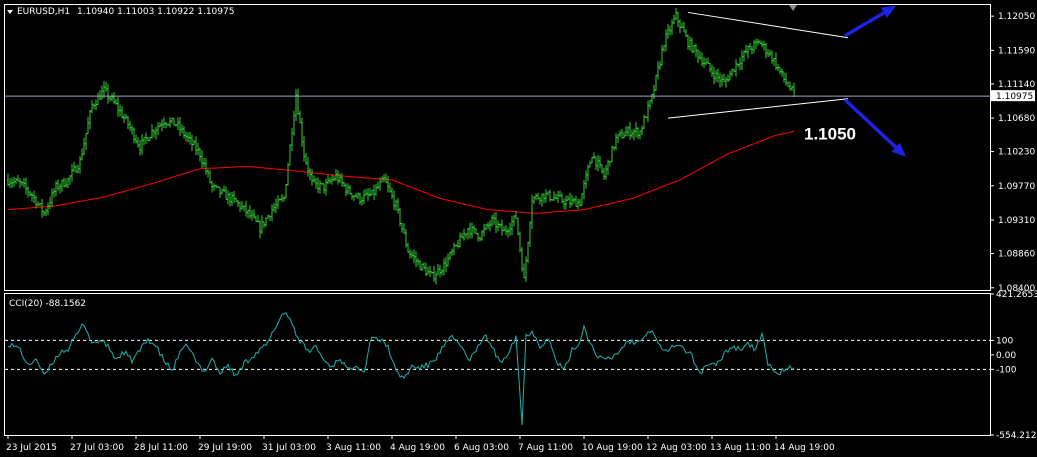  Describe the element at coordinates (1016, 85) in the screenshot. I see `price-tick-label: 1.11140` at that location.